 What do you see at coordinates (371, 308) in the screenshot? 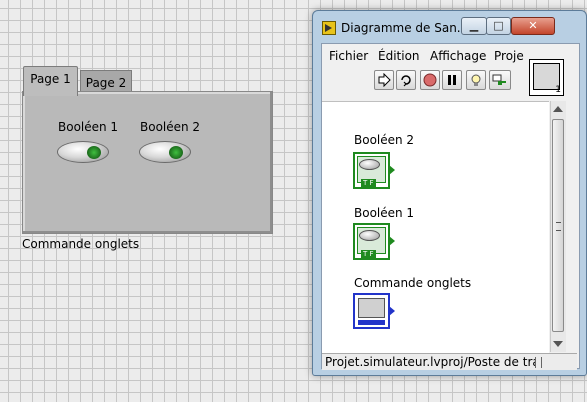
I see `tab-control-icon` at bounding box center [371, 308].